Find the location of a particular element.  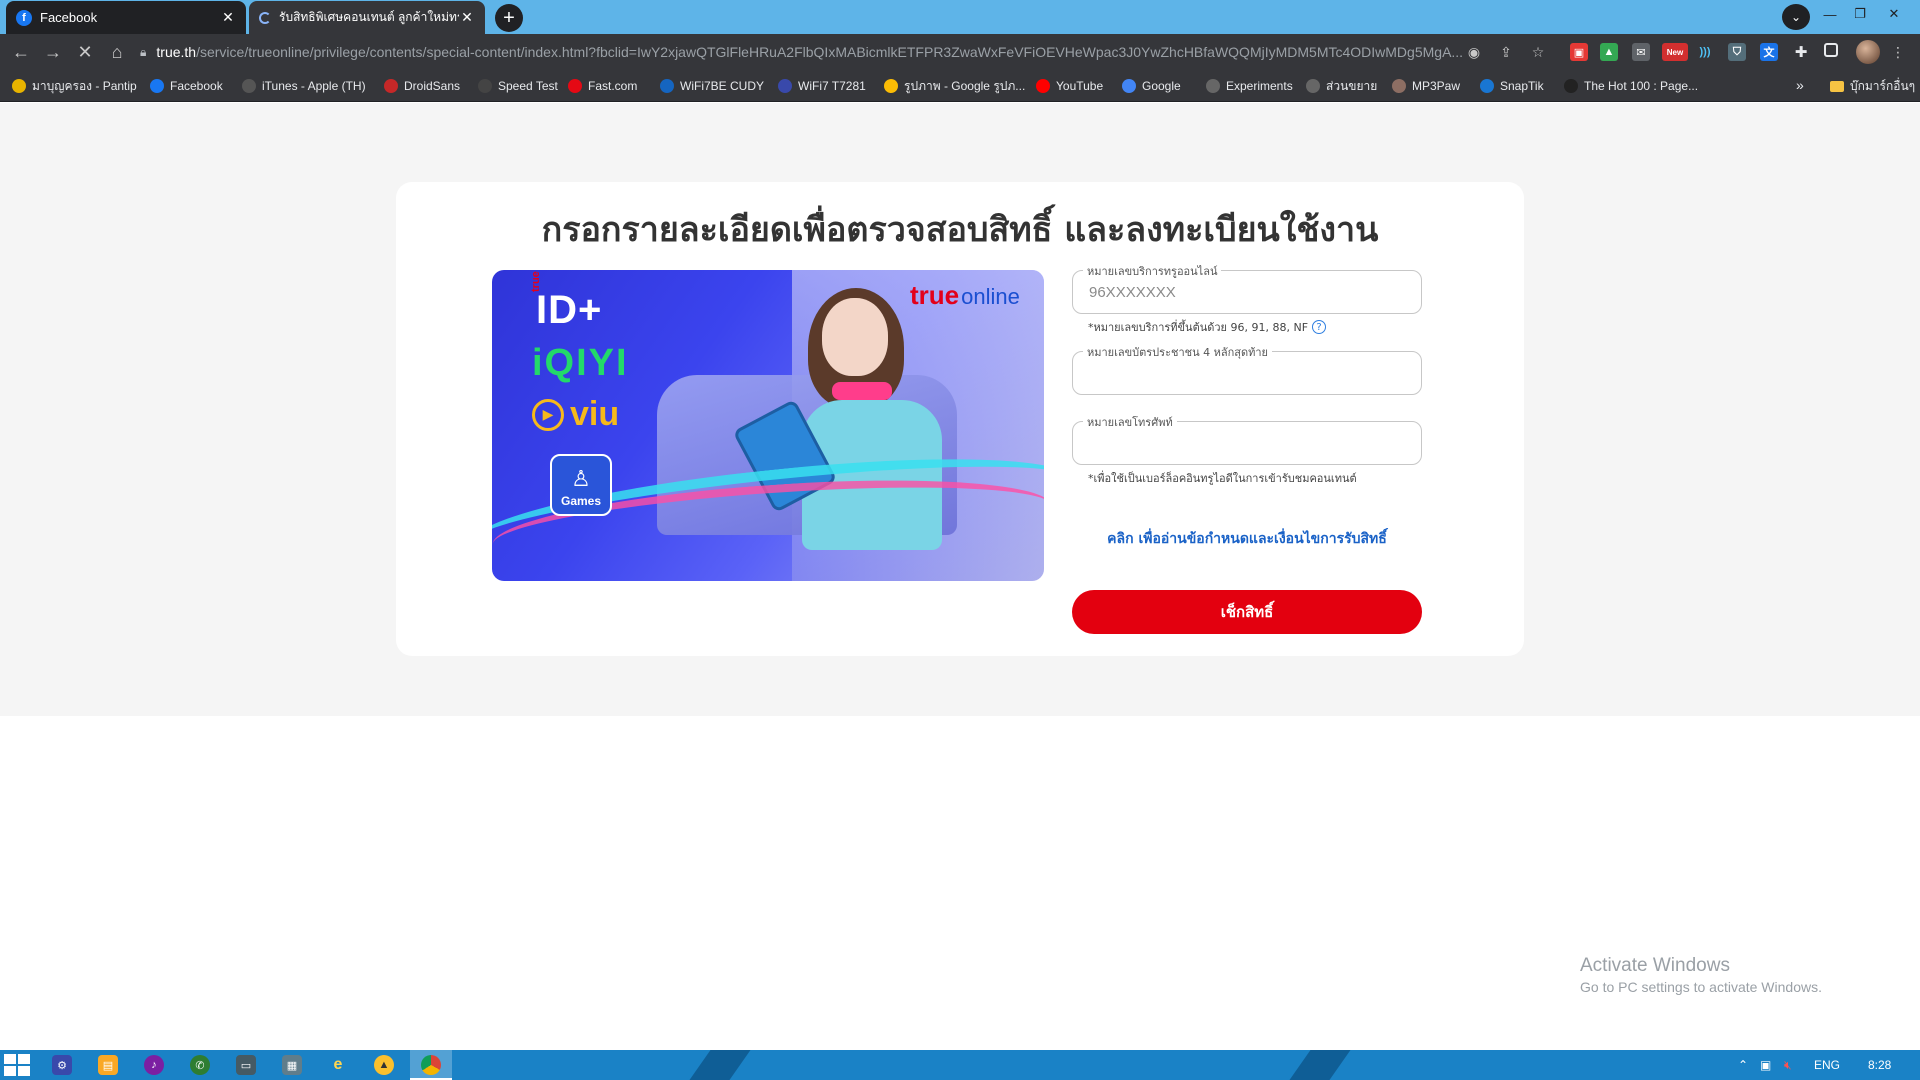

bookmark-label: WiFi7BE CUDY is located at coordinates (722, 86).